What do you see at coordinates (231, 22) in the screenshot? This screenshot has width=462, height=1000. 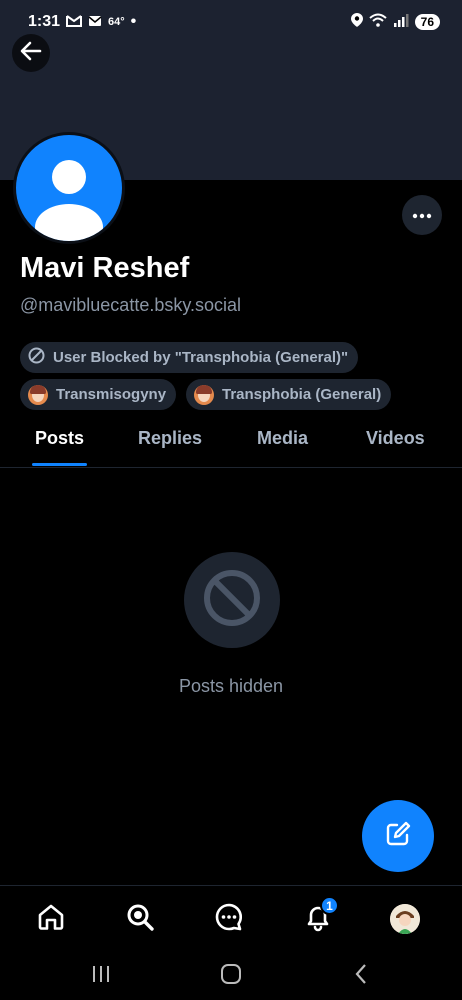 I see `status-bar: 1:31 64° • 76` at bounding box center [231, 22].